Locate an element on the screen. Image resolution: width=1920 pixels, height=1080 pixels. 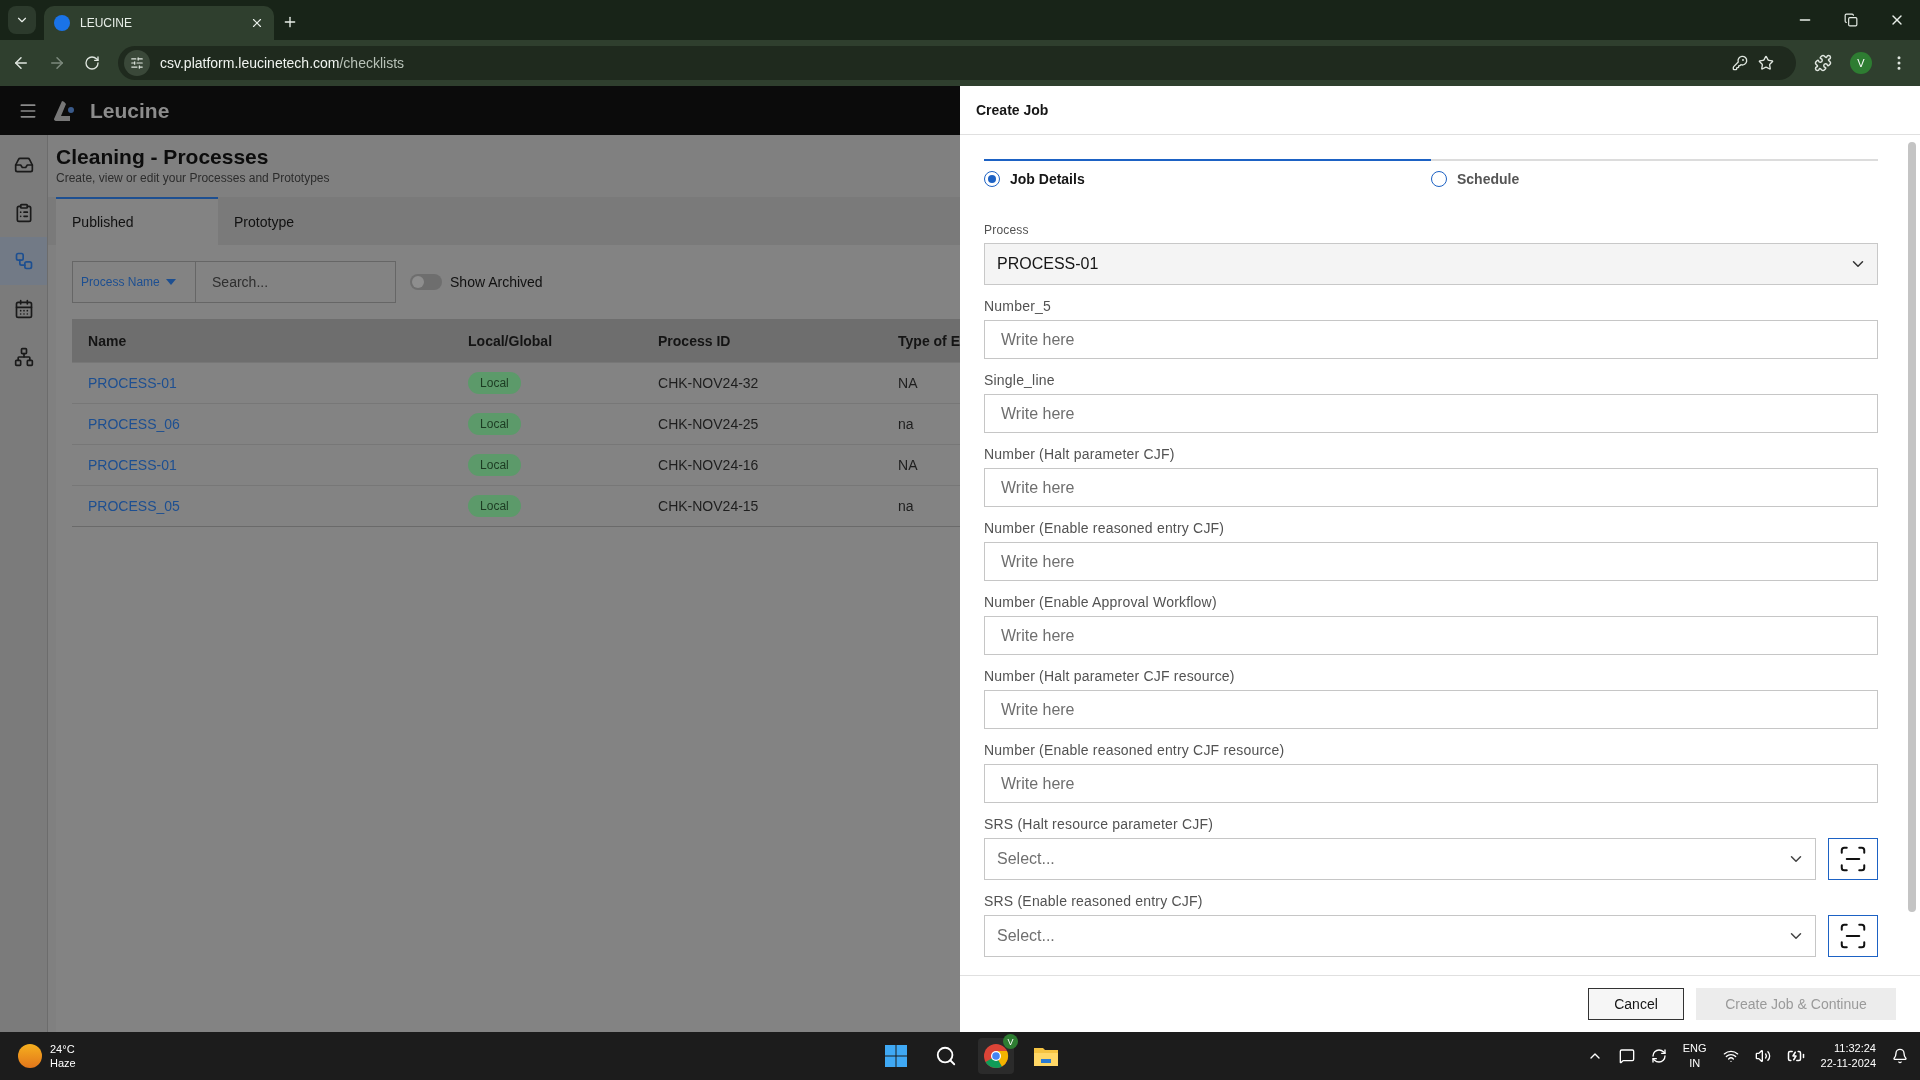
table-cell-text: CHK-NOV24-15 is located at coordinates (708, 506).